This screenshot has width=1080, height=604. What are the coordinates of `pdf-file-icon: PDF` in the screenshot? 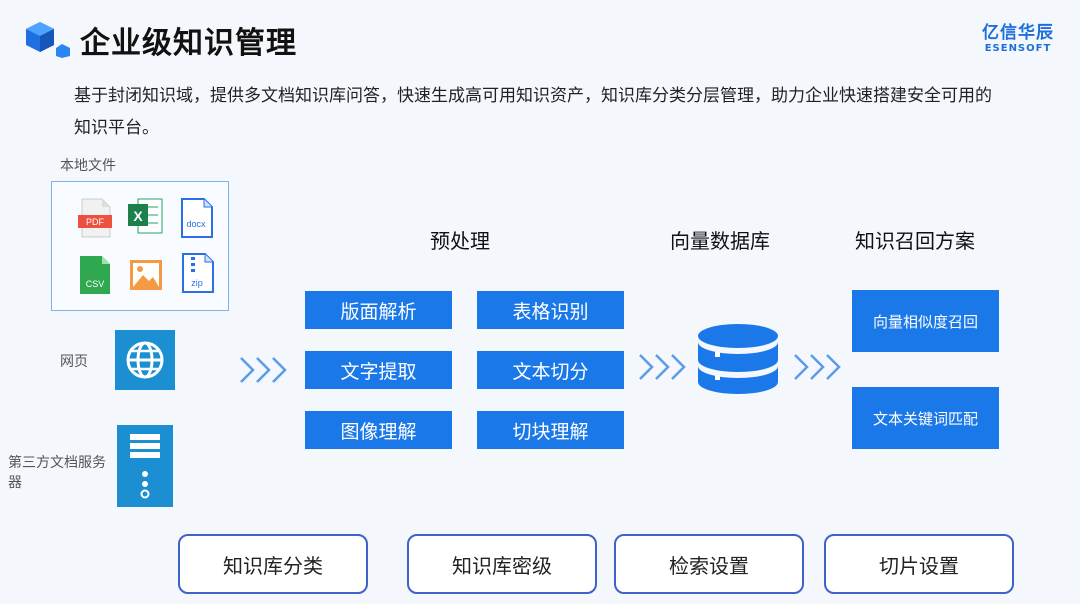 It's located at (95, 218).